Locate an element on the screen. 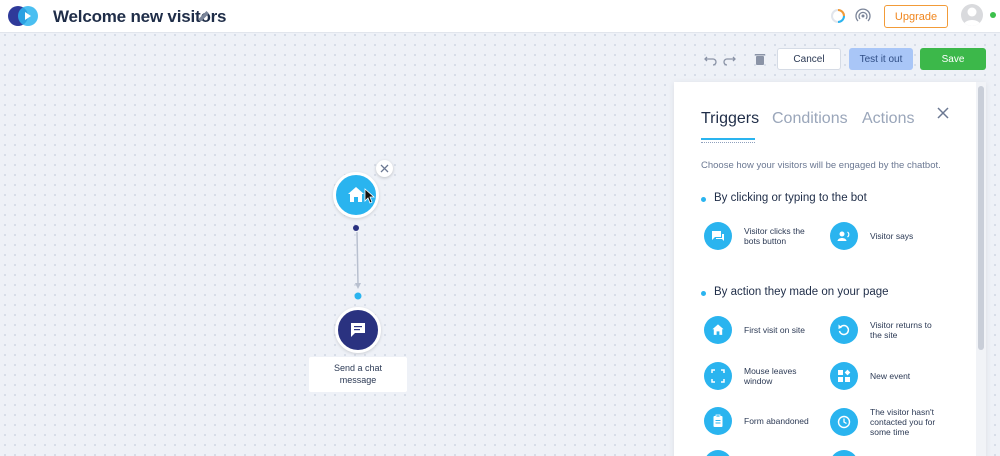 This screenshot has width=1000, height=456. remove-node-button is located at coordinates (384, 168).